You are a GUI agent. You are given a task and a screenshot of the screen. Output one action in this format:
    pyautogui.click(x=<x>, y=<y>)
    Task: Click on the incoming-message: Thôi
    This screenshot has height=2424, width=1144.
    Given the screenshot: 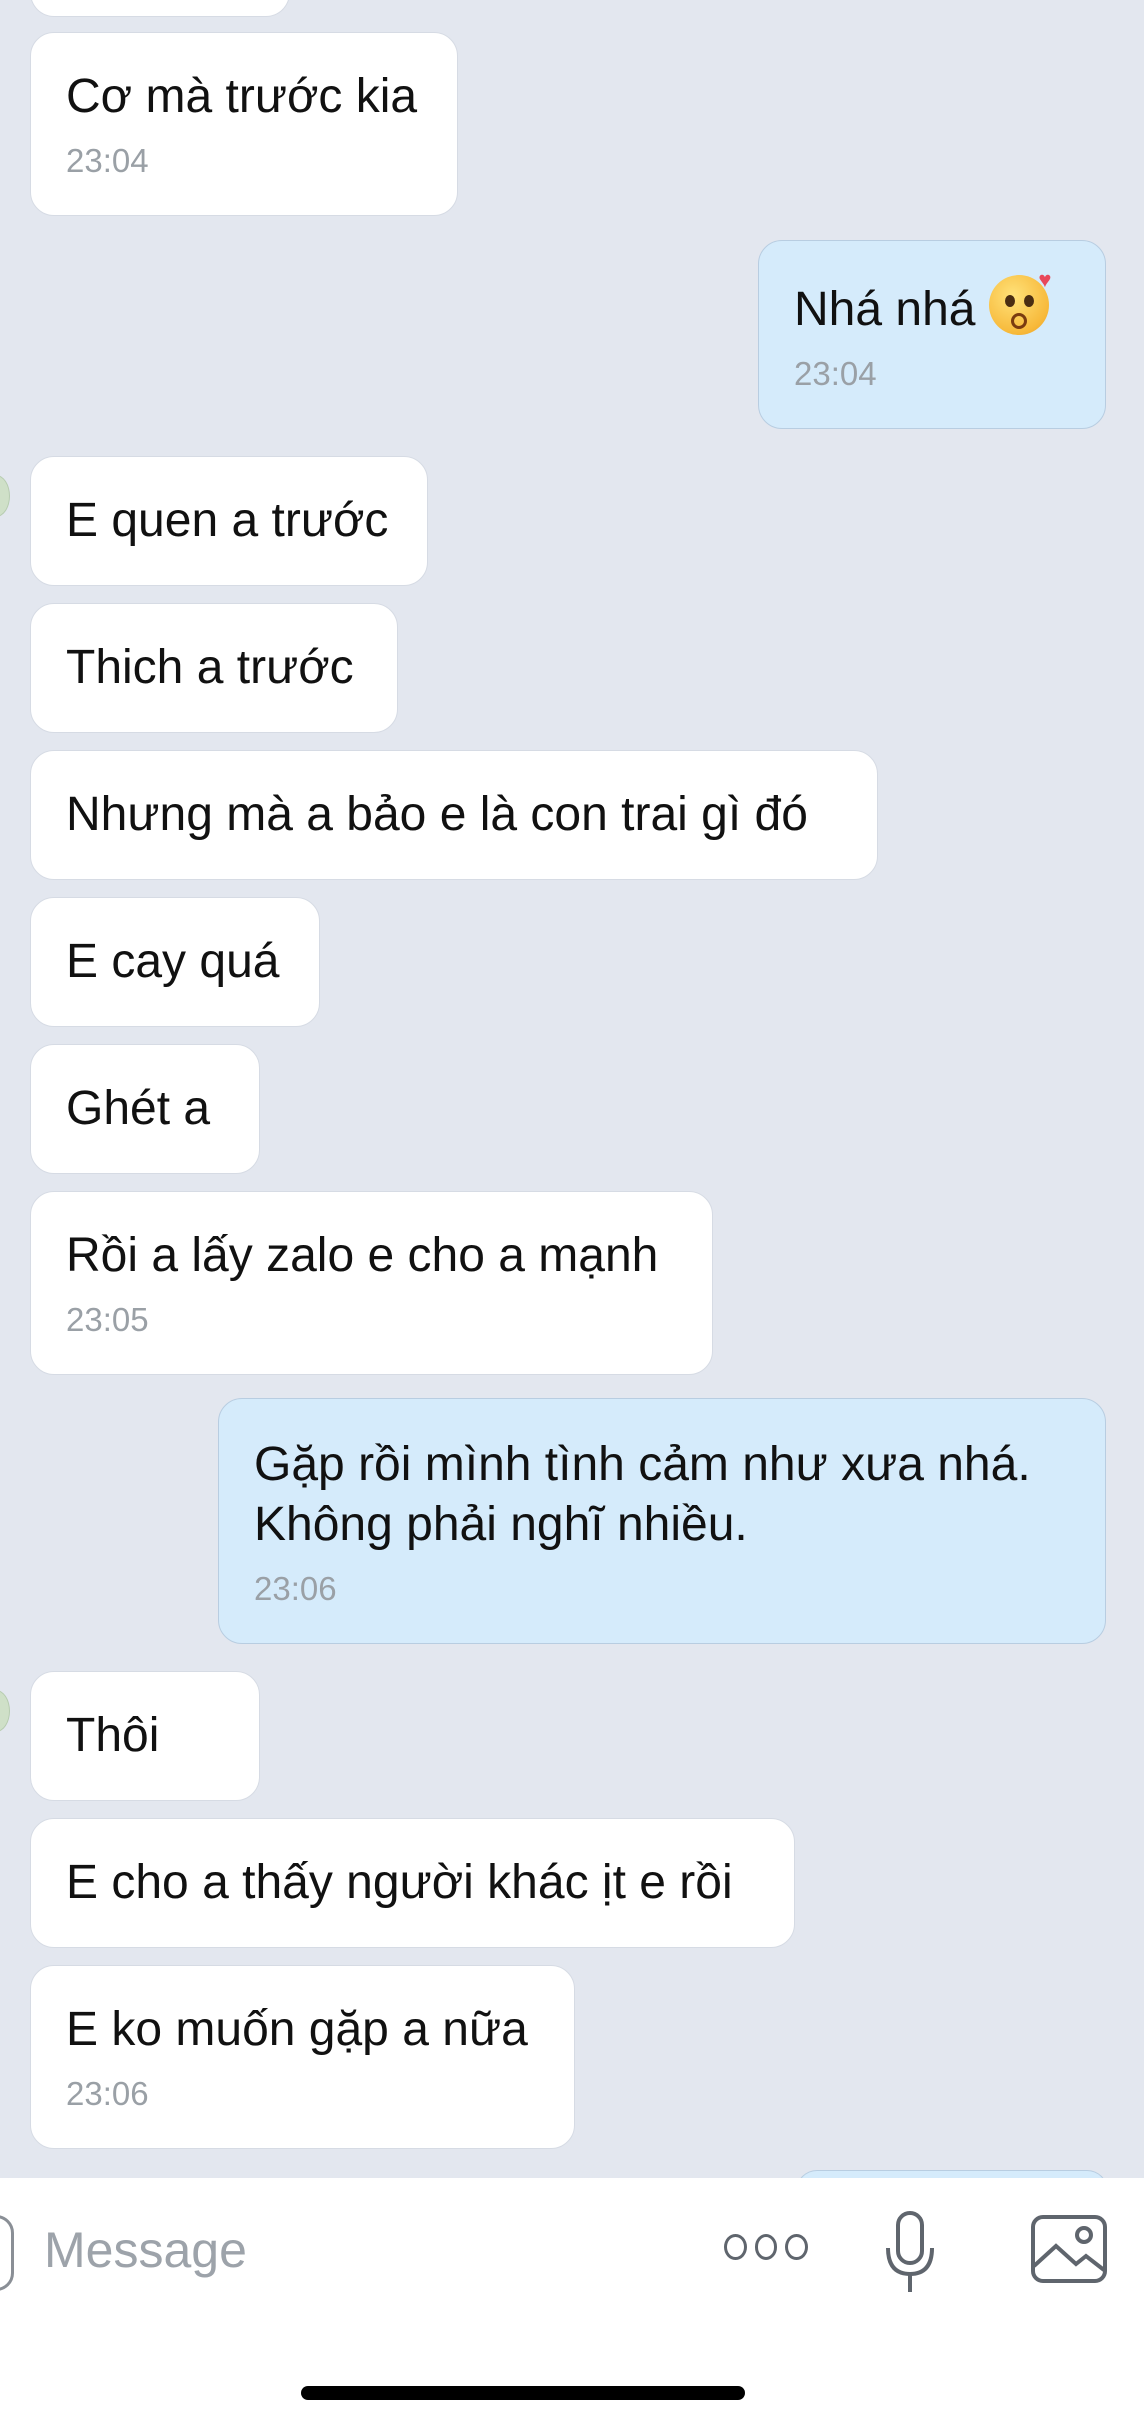 What is the action you would take?
    pyautogui.click(x=145, y=1736)
    